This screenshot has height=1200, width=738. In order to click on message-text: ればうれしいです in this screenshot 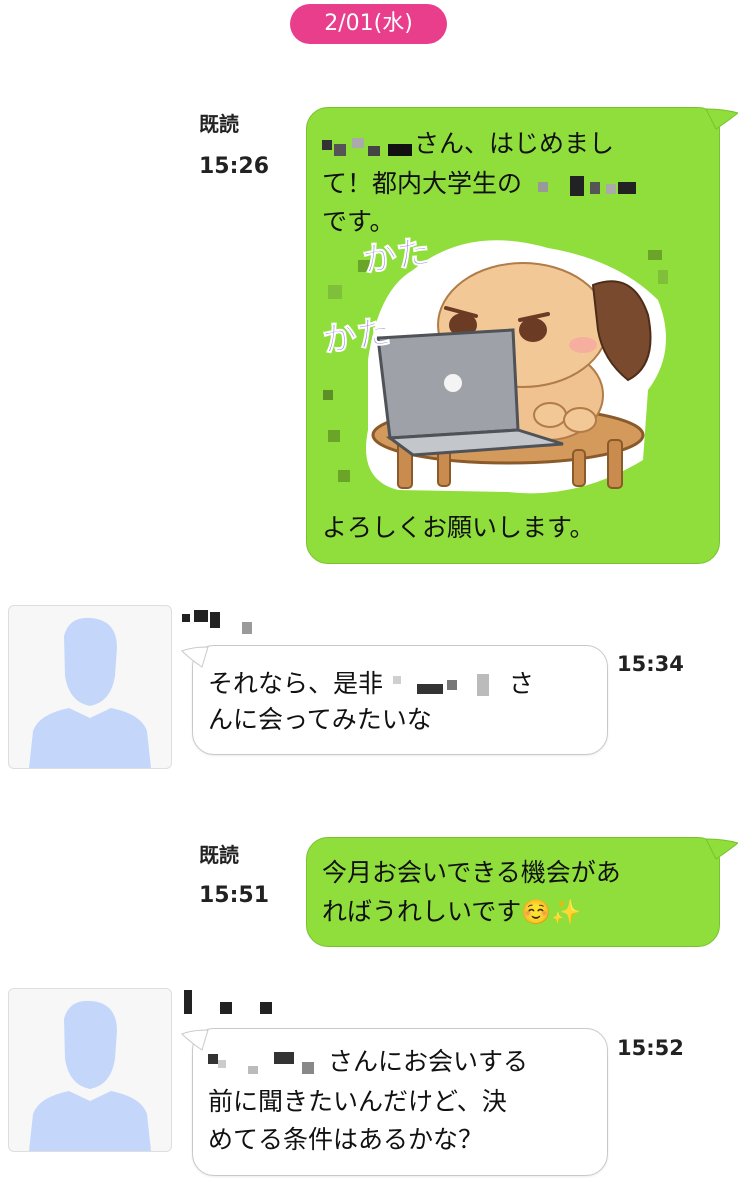, I will do `click(422, 911)`.